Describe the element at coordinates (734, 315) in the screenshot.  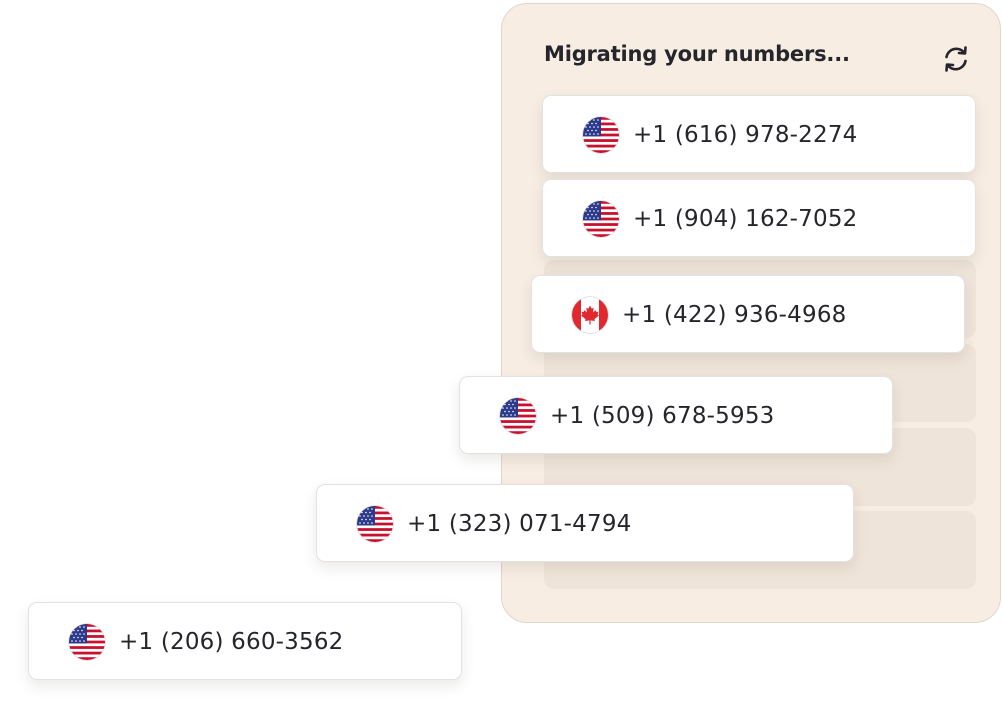
I see `phone-number: +1 (422) 936-4968` at that location.